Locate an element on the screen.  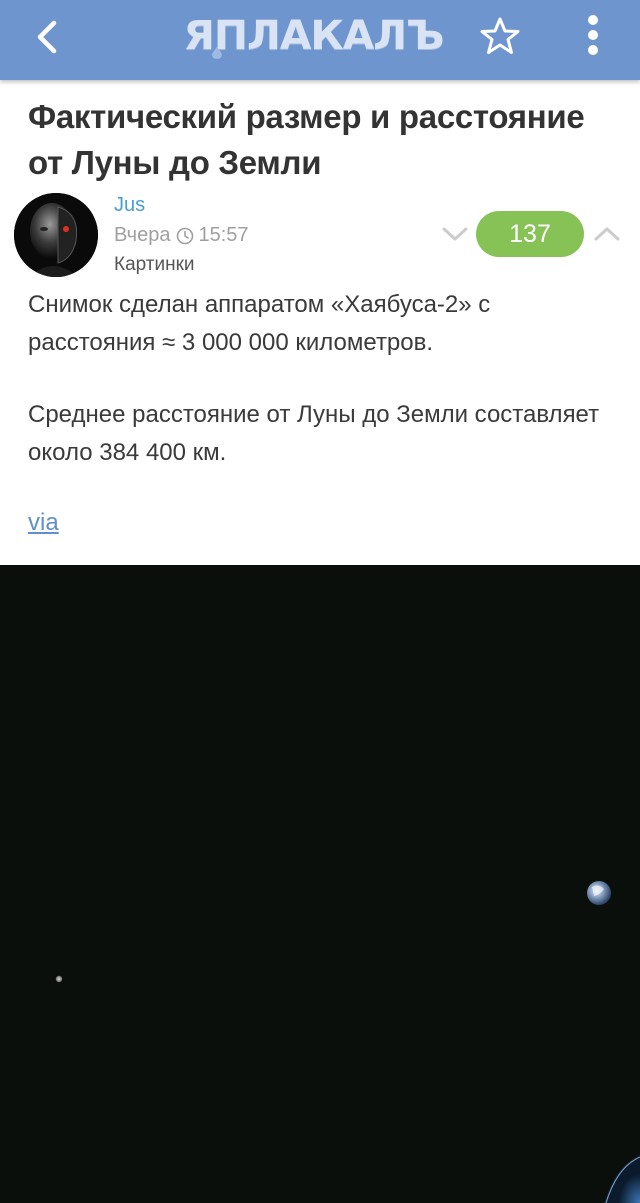
chevron-down-icon is located at coordinates (455, 234).